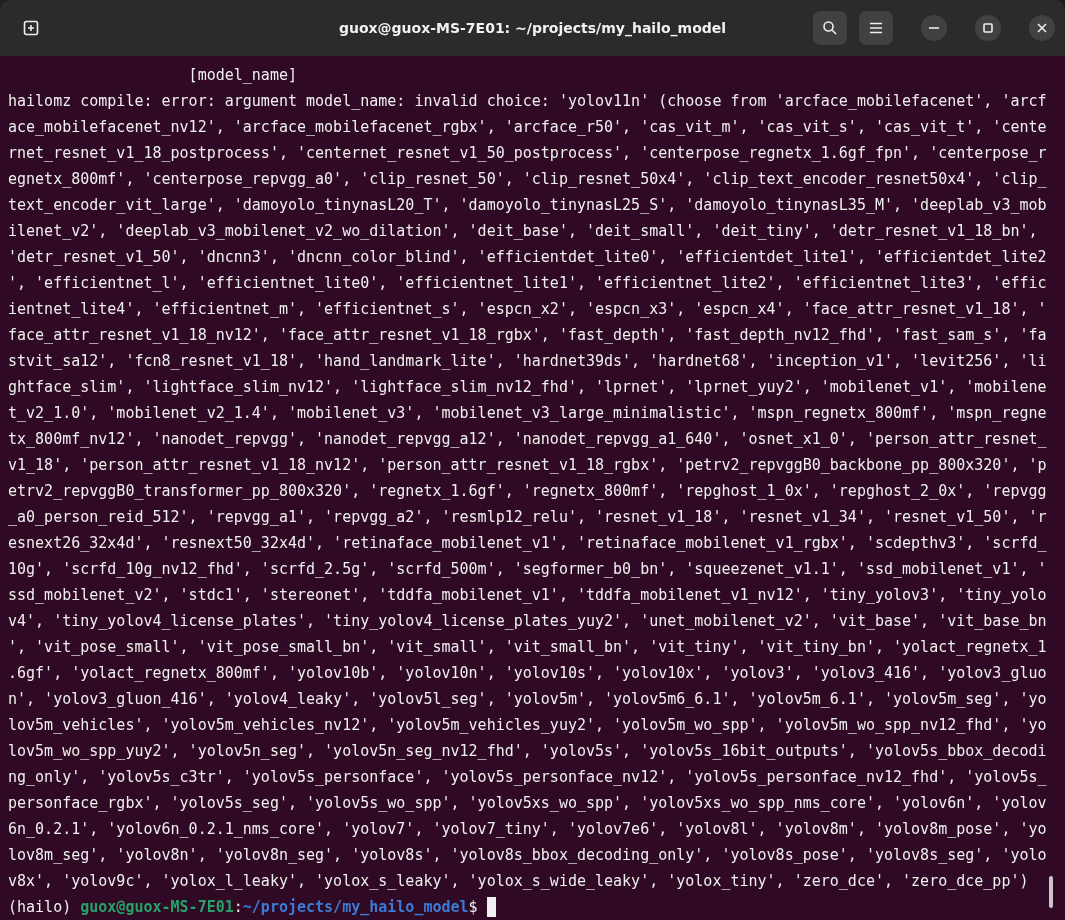 The width and height of the screenshot is (1065, 920). I want to click on terminal-line: ng_only', 'yolov5s_c3tr', 'yolov5s_personface', 'yolov5s_personface_nv12', 'yolov5s_personface_nv12_fhd', 'yolov5s_, so click(527, 777).